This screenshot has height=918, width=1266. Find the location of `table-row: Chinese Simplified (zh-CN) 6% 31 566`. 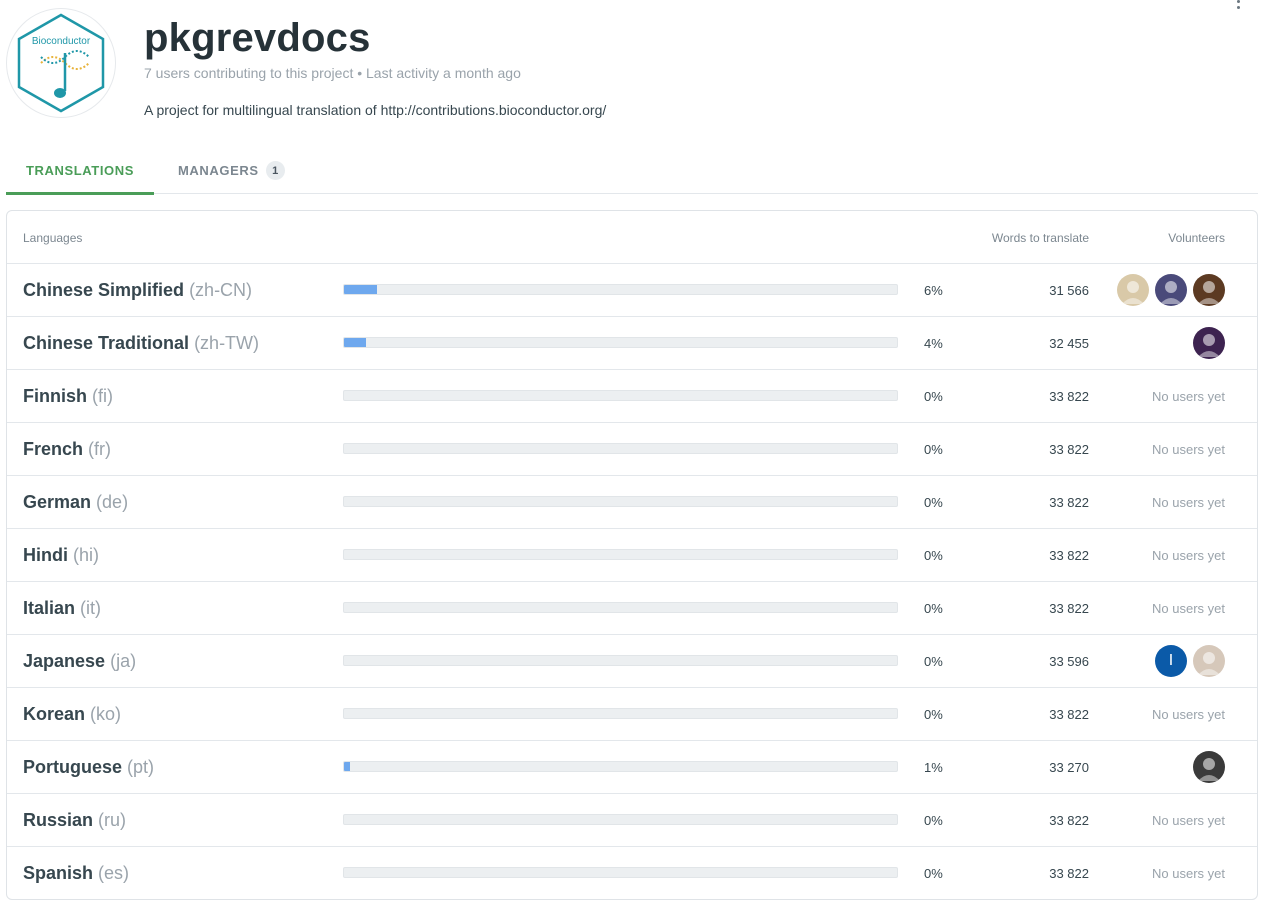

table-row: Chinese Simplified (zh-CN) 6% 31 566 is located at coordinates (632, 290).